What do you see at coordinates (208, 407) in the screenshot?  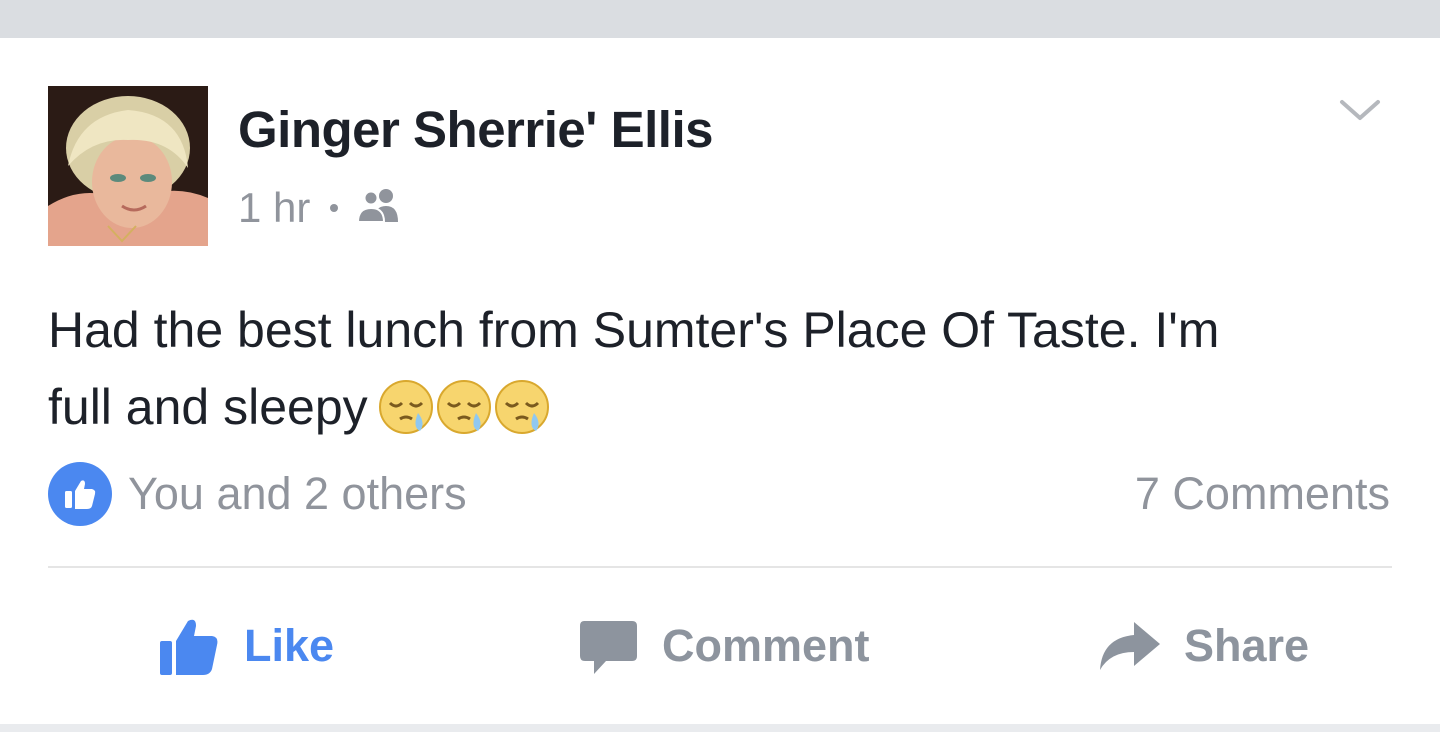 I see `post-text-line-2-text: full and sleepy` at bounding box center [208, 407].